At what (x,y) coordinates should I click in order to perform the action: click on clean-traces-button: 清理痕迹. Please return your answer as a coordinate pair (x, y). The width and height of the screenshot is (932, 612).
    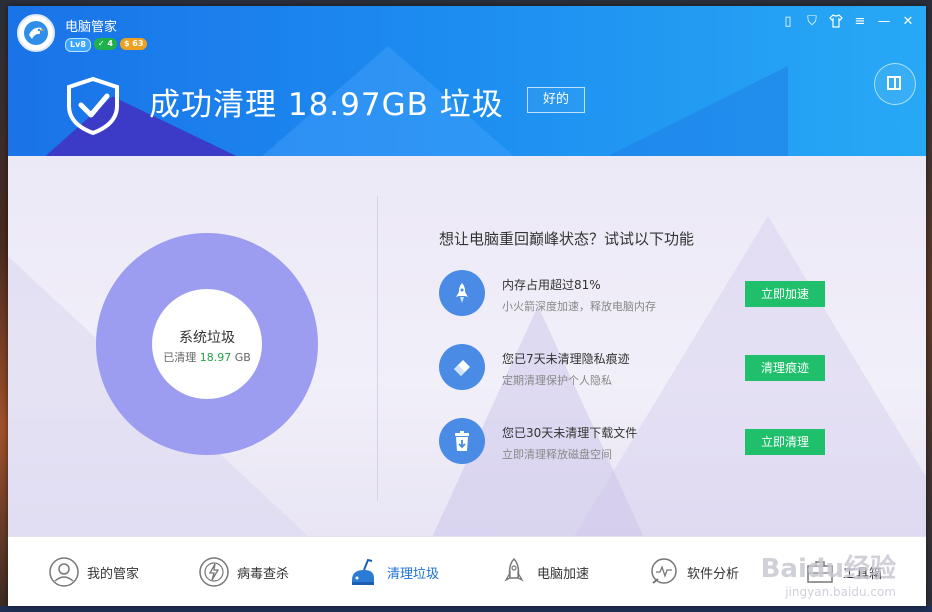
    Looking at the image, I should click on (785, 368).